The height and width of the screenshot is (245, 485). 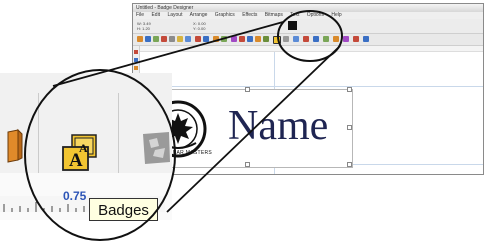 What do you see at coordinates (168, 54) in the screenshot?
I see `callout-line-top` at bounding box center [168, 54].